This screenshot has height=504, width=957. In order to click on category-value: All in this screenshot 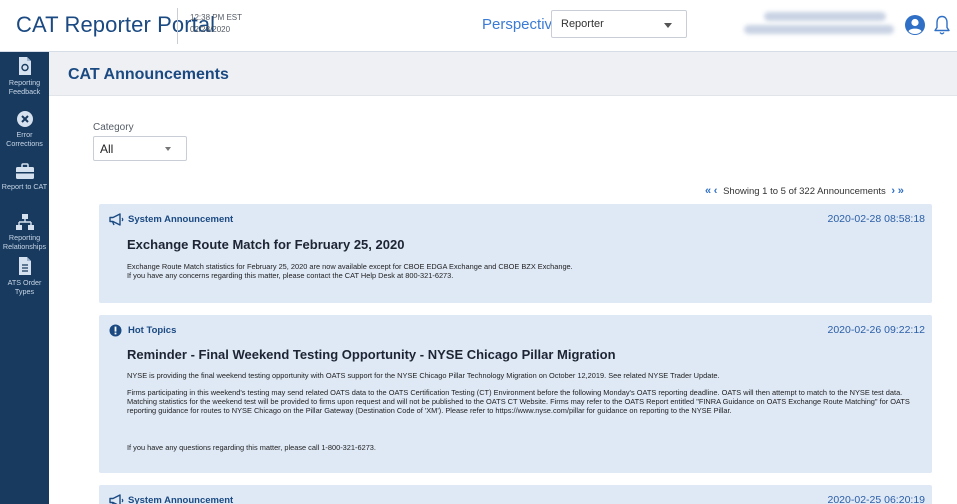, I will do `click(107, 149)`.